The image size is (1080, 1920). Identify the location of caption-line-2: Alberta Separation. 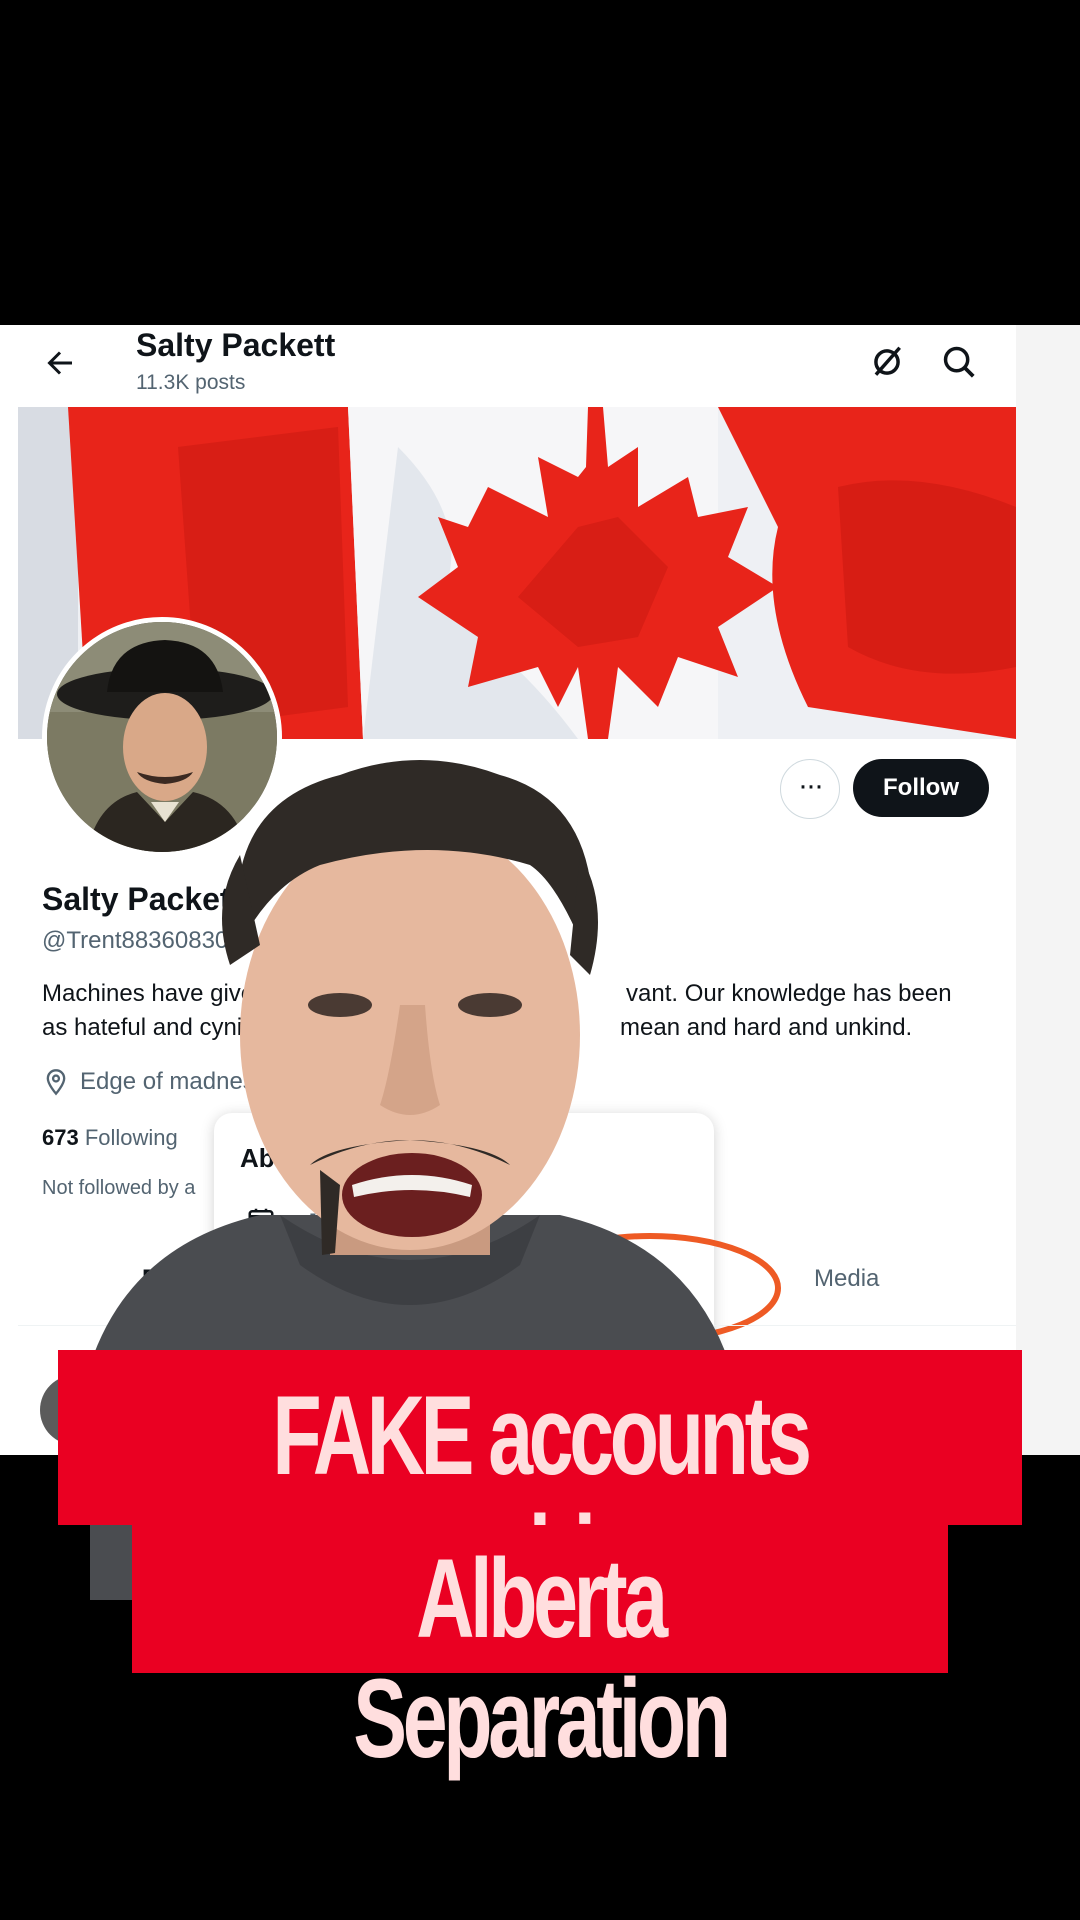
(542, 1658).